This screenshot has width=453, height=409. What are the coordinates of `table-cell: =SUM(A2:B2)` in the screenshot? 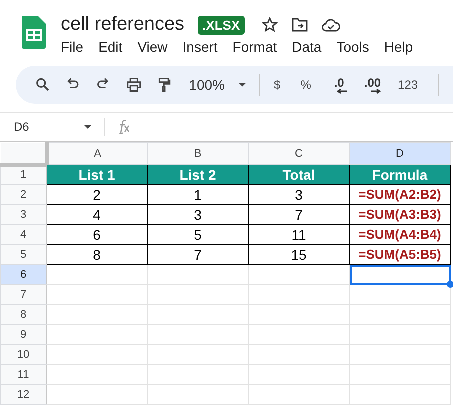 It's located at (400, 194).